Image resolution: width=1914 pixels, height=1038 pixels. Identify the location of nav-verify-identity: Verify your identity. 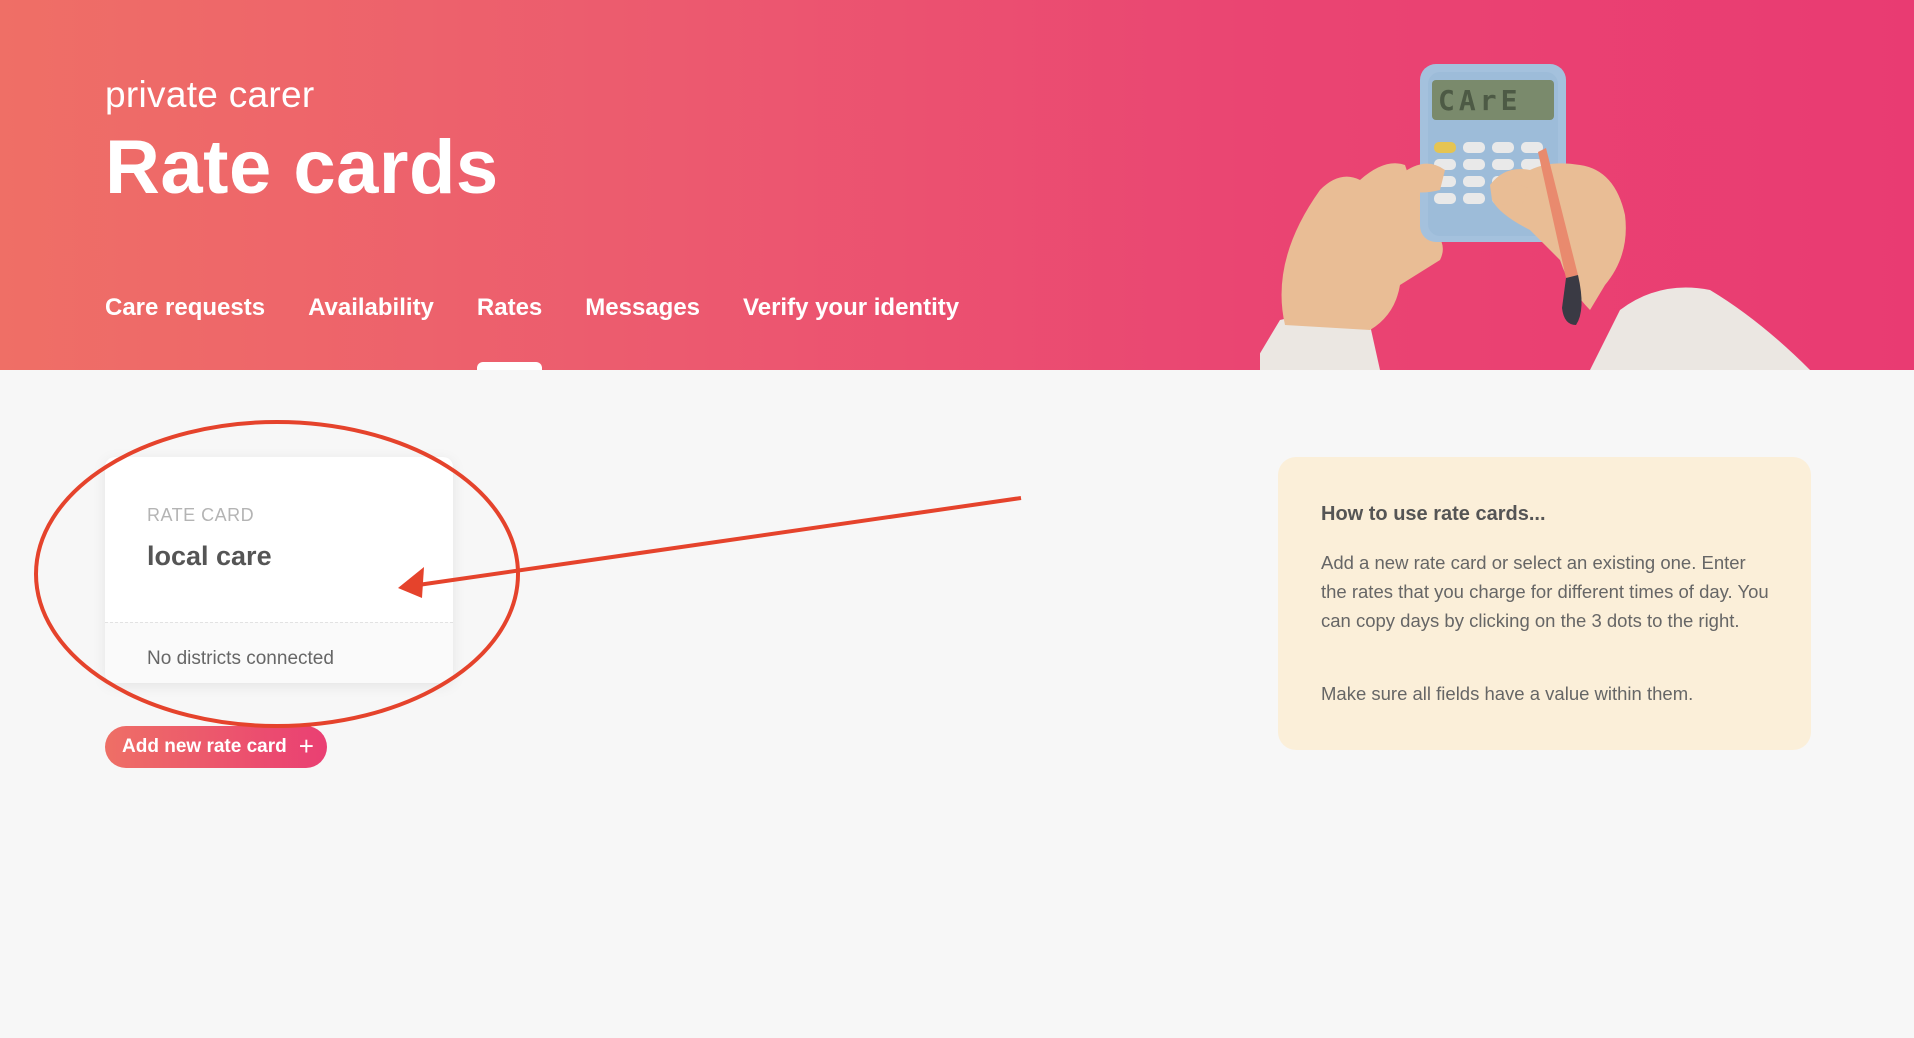
(851, 308).